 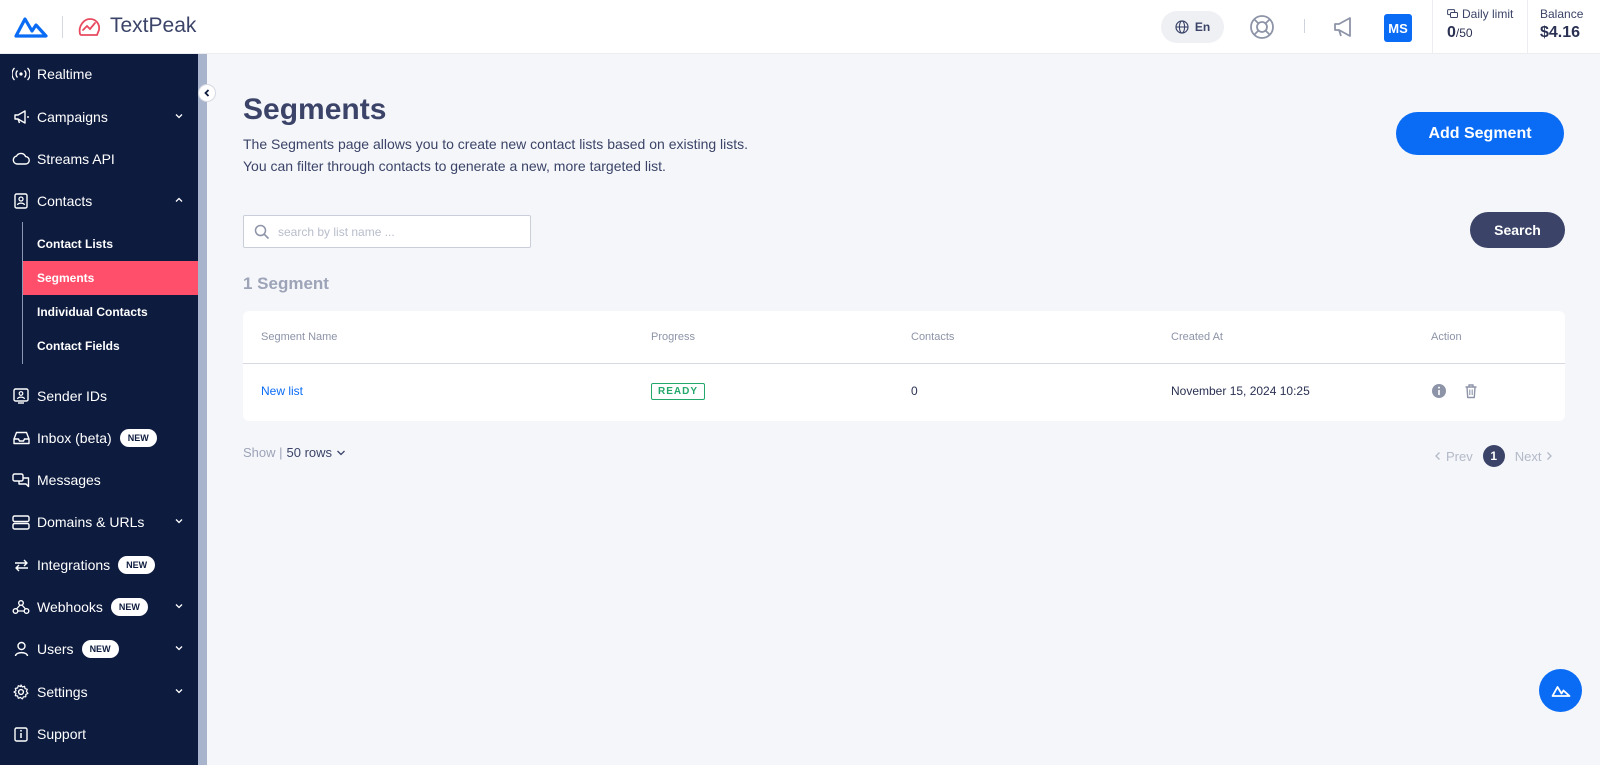 I want to click on webhook-icon, so click(x=21, y=607).